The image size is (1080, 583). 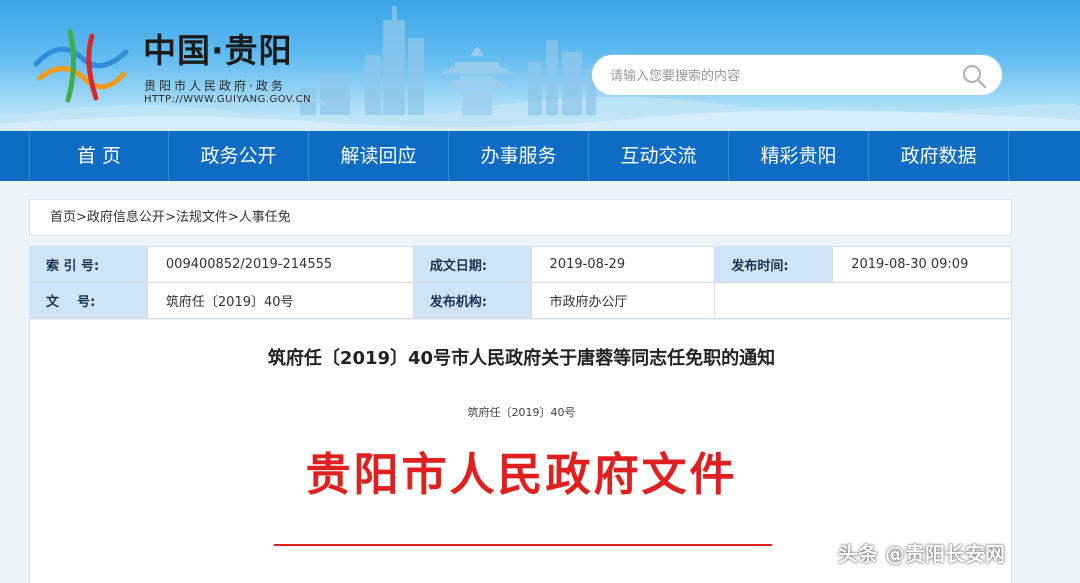 What do you see at coordinates (922, 264) in the screenshot?
I see `publish-time-value: 2019-08-30 09:09` at bounding box center [922, 264].